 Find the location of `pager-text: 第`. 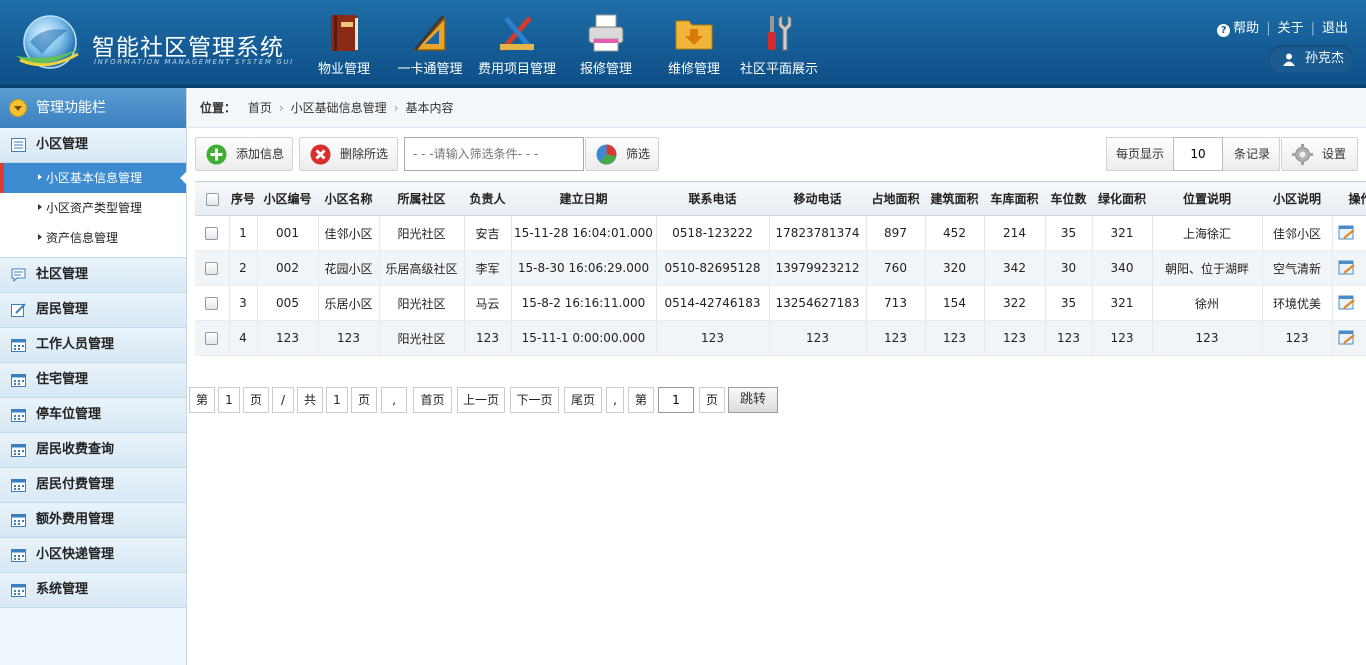

pager-text: 第 is located at coordinates (202, 400).